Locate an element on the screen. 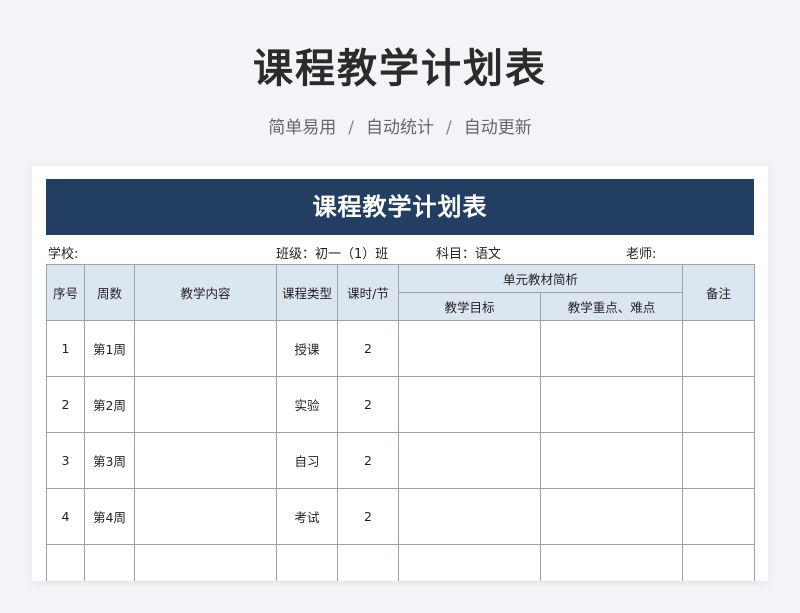  cell-index: 2 is located at coordinates (66, 405).